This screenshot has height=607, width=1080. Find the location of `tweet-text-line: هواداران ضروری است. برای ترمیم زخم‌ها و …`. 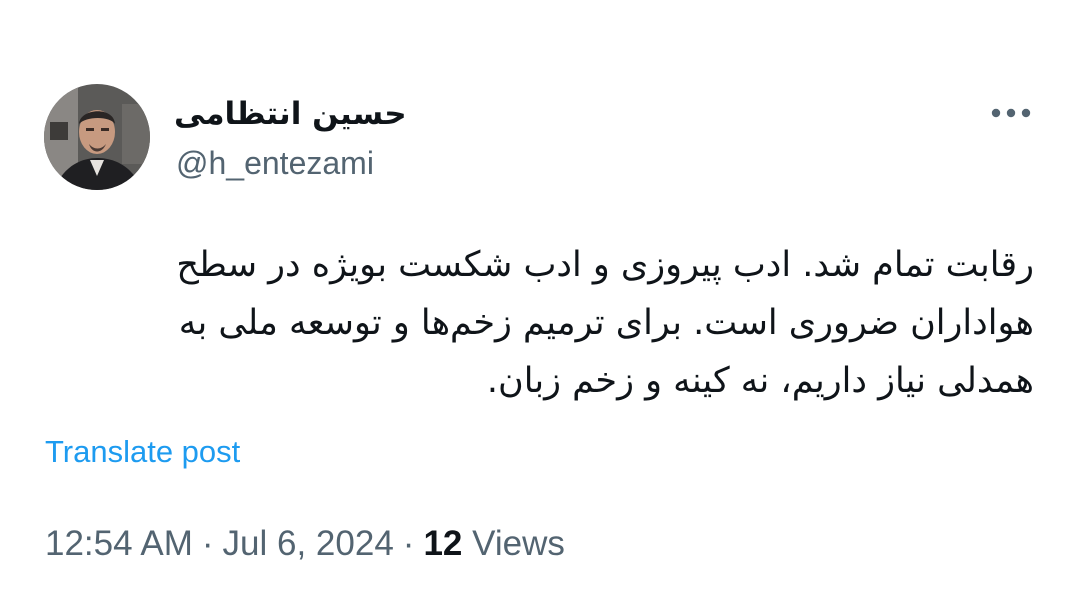

tweet-text-line: هواداران ضروری است. برای ترمیم زخم‌ها و … is located at coordinates (606, 323).